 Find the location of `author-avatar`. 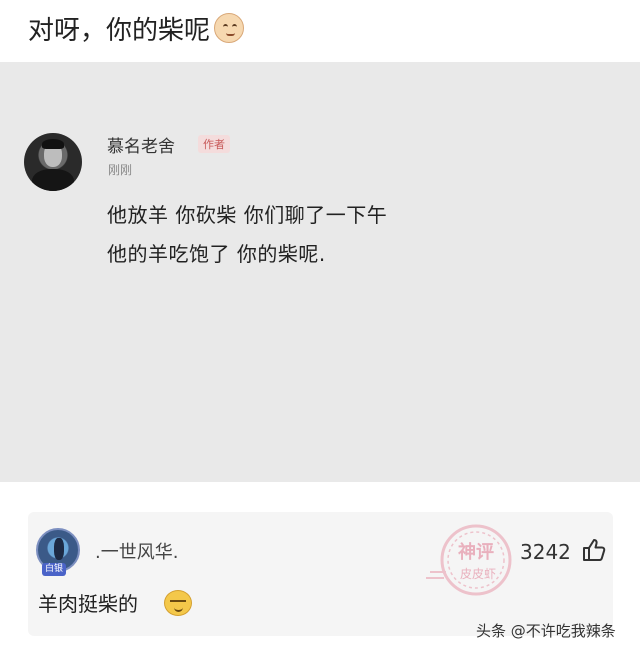

author-avatar is located at coordinates (53, 162).